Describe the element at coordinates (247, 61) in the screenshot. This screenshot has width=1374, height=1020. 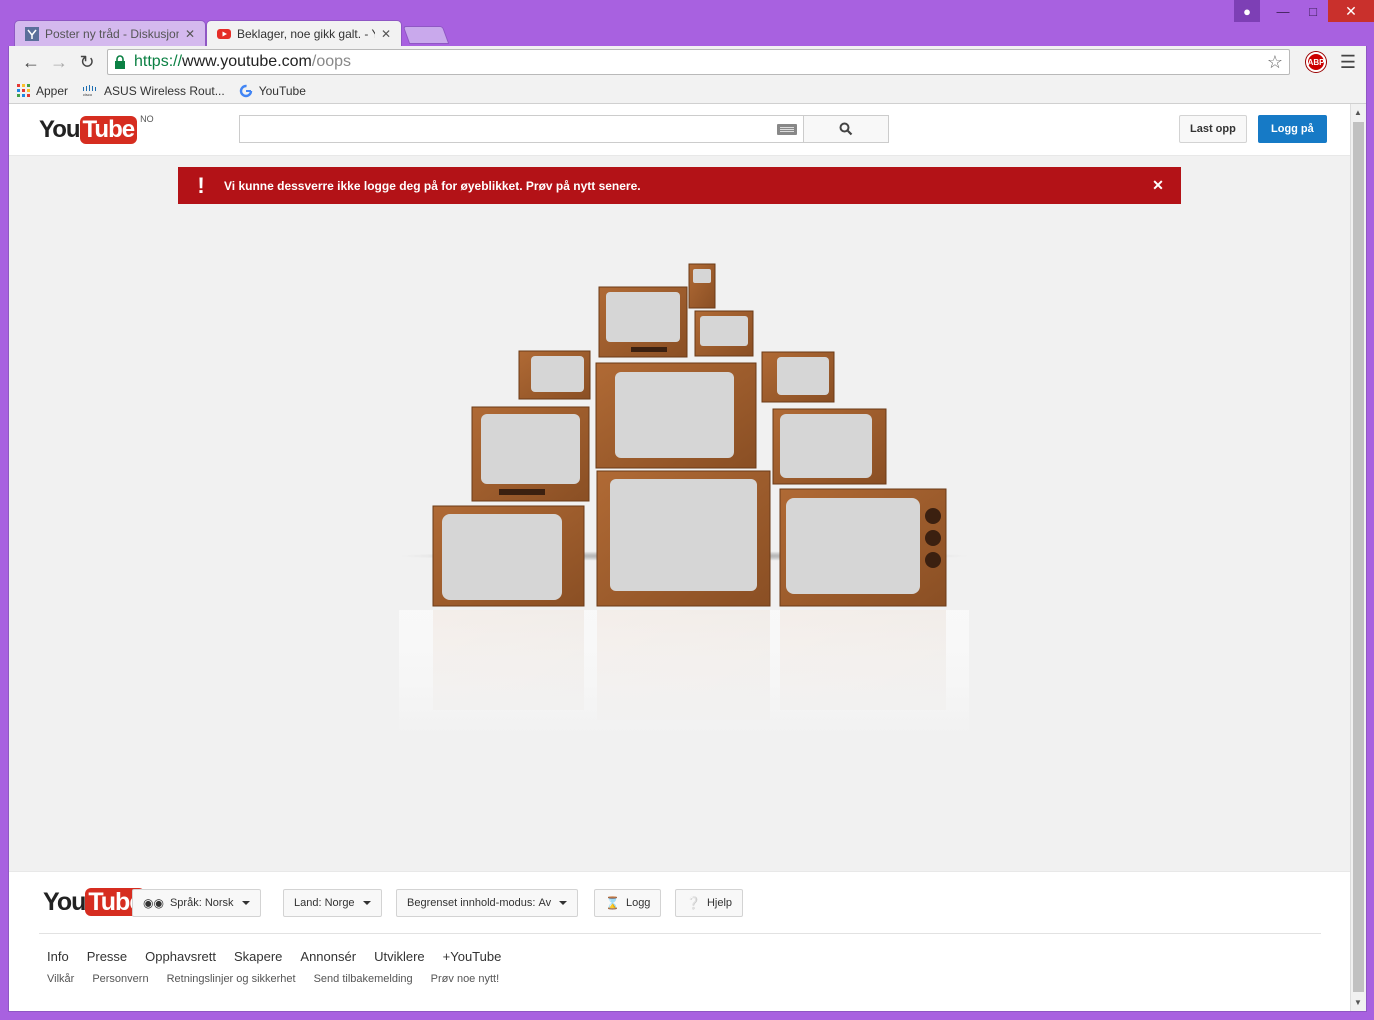
I see `url-host: www.youtube.com` at that location.